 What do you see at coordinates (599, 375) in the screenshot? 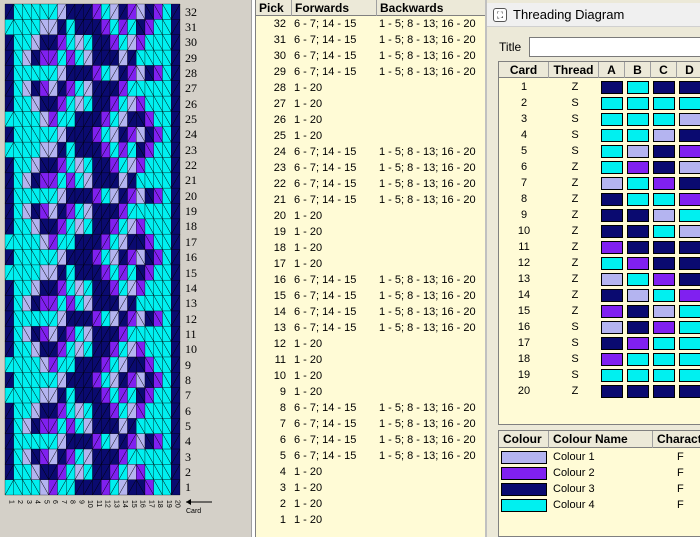
I see `threading-row: 19 S` at bounding box center [599, 375].